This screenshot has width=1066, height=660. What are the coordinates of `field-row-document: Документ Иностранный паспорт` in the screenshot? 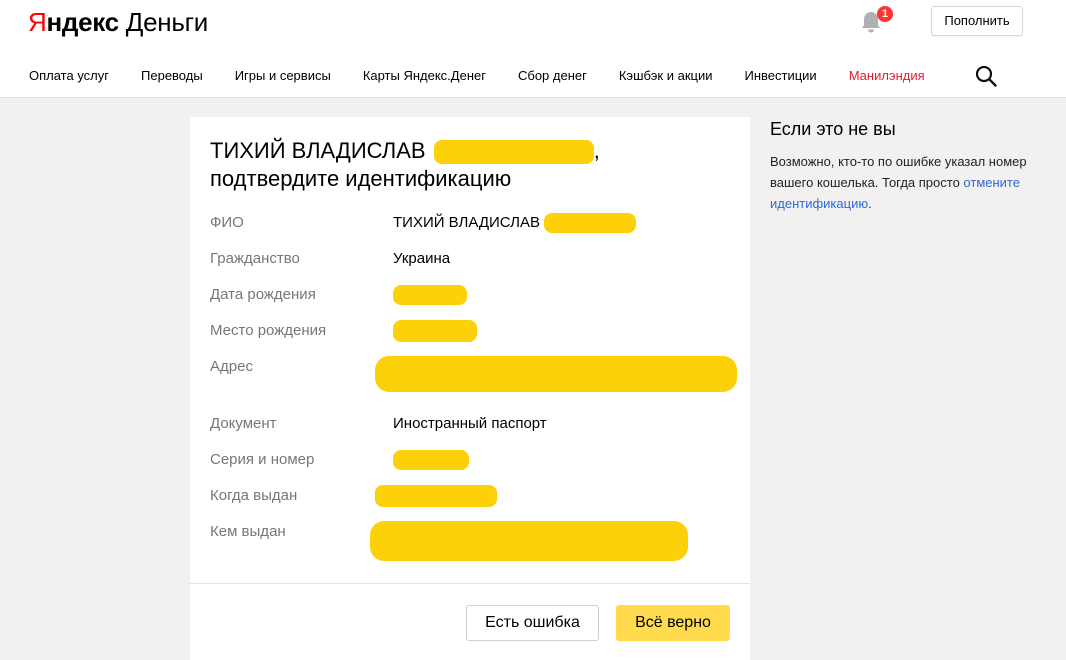 It's located at (470, 431).